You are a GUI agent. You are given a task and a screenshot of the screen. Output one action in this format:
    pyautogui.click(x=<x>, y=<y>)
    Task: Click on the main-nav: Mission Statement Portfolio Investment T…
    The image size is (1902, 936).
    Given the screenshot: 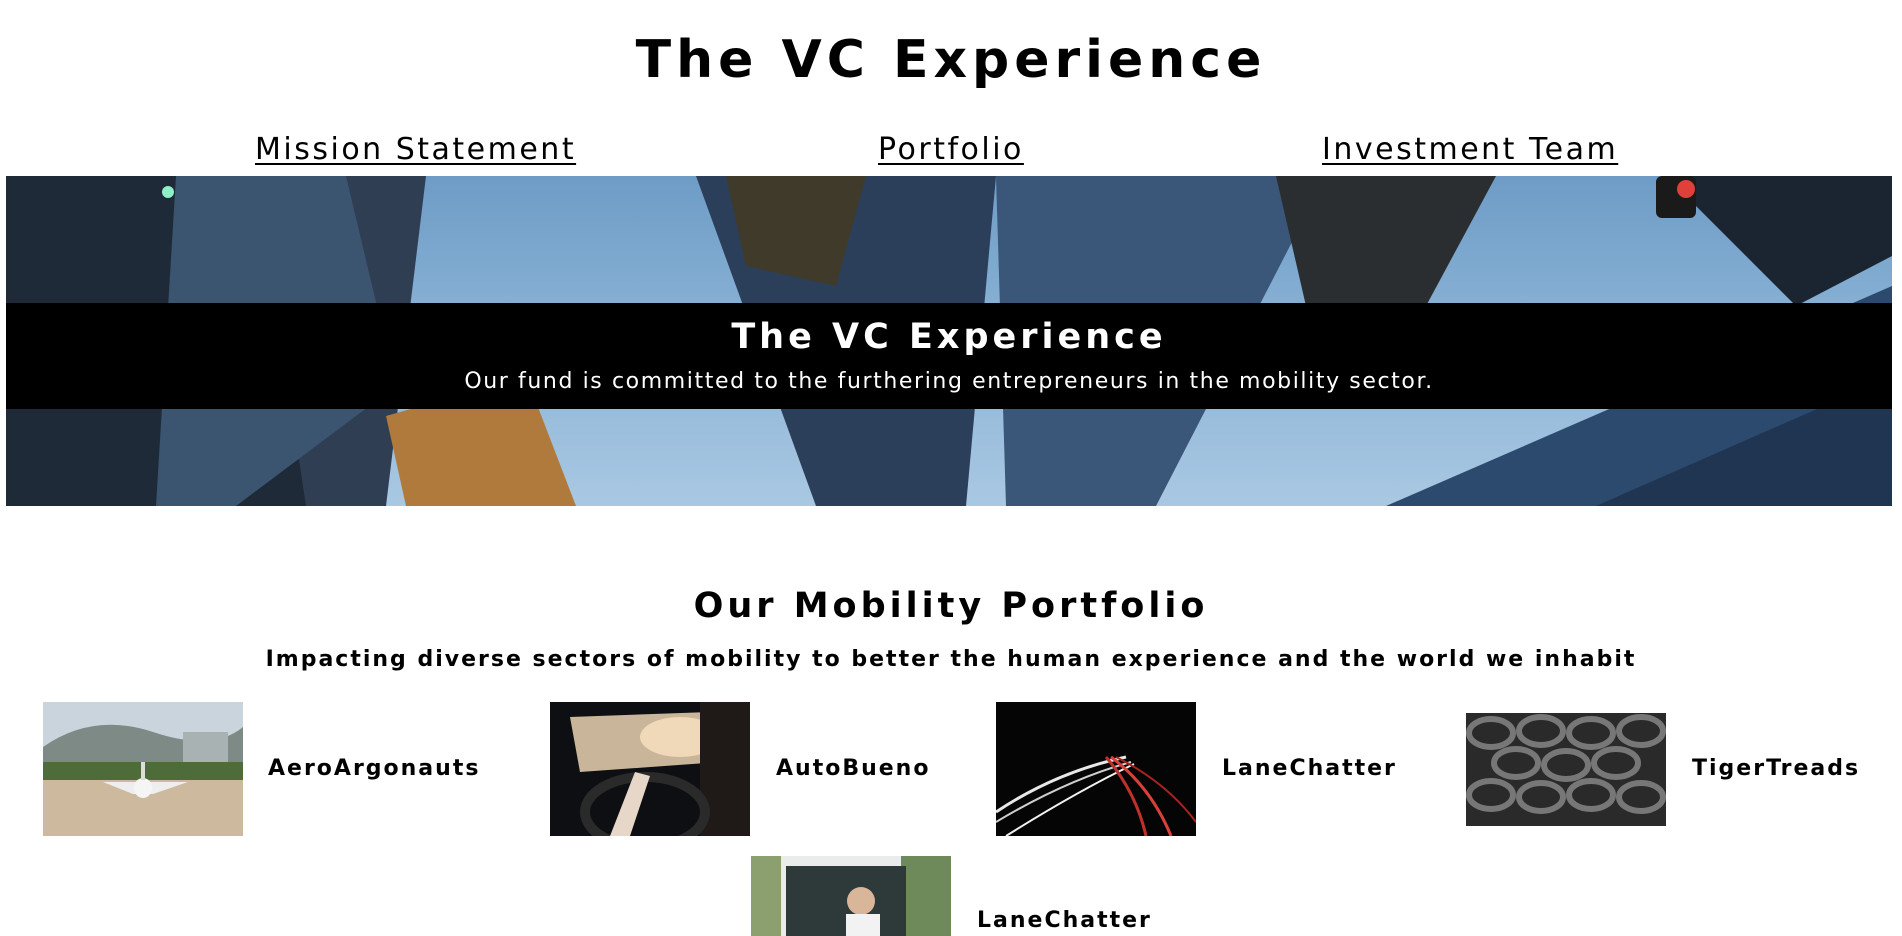 What is the action you would take?
    pyautogui.click(x=951, y=150)
    